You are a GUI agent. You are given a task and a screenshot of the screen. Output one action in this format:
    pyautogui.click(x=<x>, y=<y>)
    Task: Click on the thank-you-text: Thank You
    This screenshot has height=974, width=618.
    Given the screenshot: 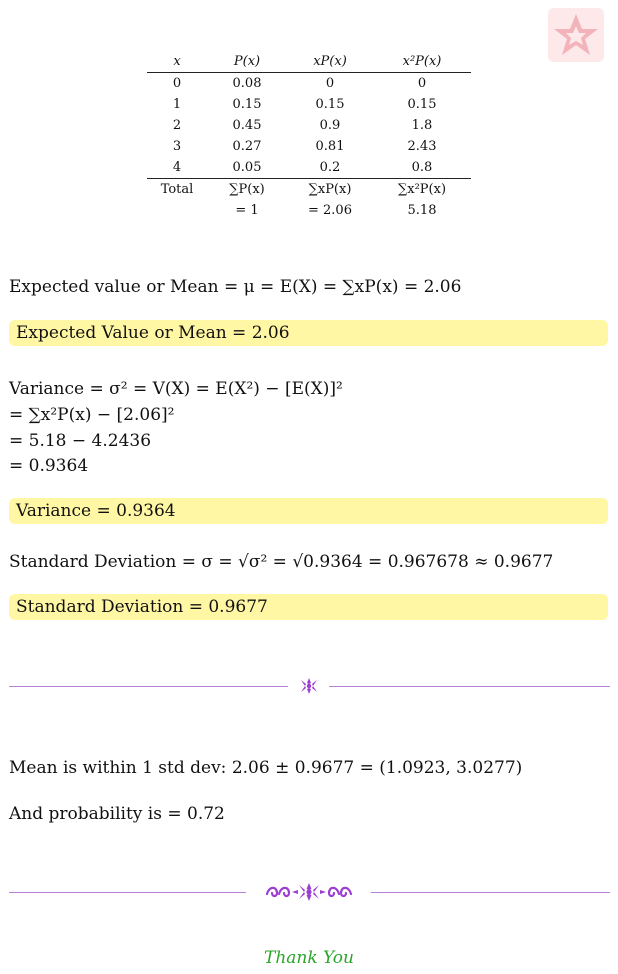 What is the action you would take?
    pyautogui.click(x=308, y=958)
    